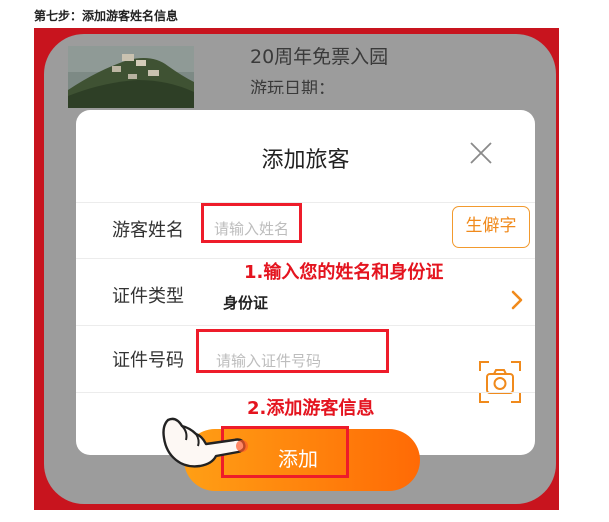 The height and width of the screenshot is (522, 609). I want to click on id-type-value: 身份证, so click(245, 302).